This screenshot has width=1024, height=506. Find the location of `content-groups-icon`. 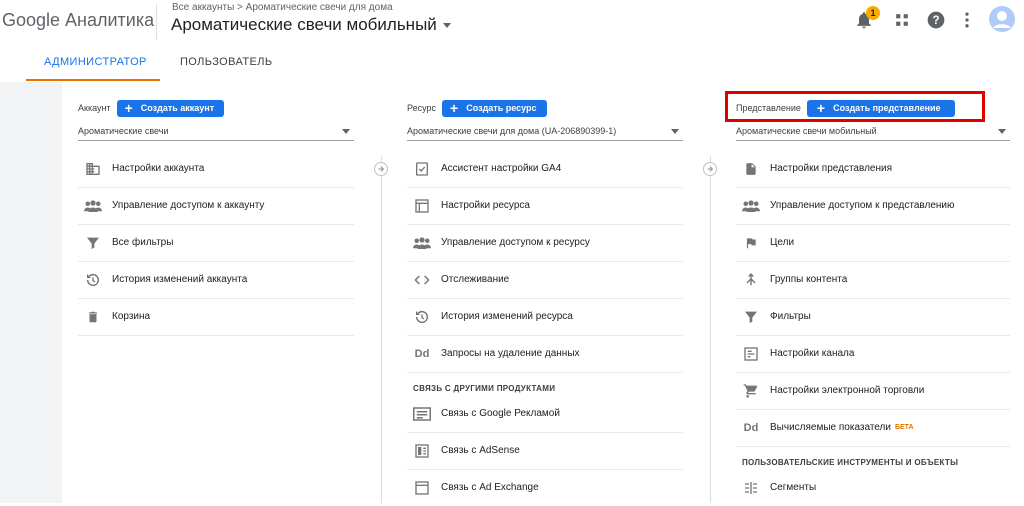

content-groups-icon is located at coordinates (751, 280).